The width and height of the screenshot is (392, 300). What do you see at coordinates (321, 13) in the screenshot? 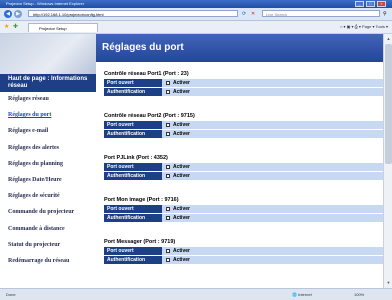
I see `search-input: Live Search` at bounding box center [321, 13].